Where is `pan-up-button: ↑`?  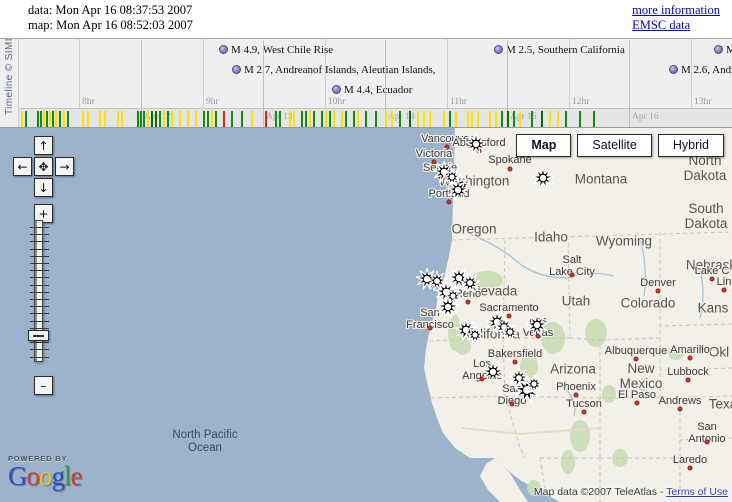
pan-up-button: ↑ is located at coordinates (43, 145).